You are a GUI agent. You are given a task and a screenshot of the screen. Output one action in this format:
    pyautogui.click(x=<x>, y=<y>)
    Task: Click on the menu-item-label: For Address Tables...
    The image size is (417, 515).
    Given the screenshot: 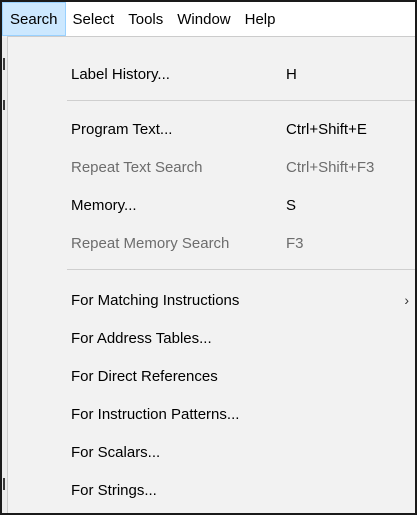 What is the action you would take?
    pyautogui.click(x=141, y=338)
    